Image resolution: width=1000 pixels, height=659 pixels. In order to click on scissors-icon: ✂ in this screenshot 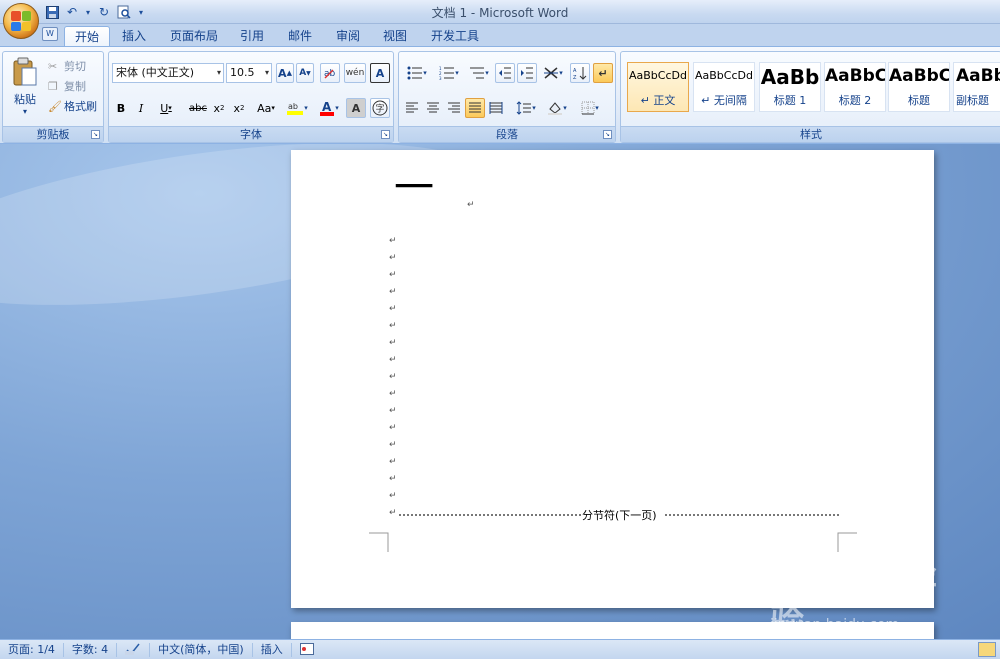, I will do `click(53, 66)`.